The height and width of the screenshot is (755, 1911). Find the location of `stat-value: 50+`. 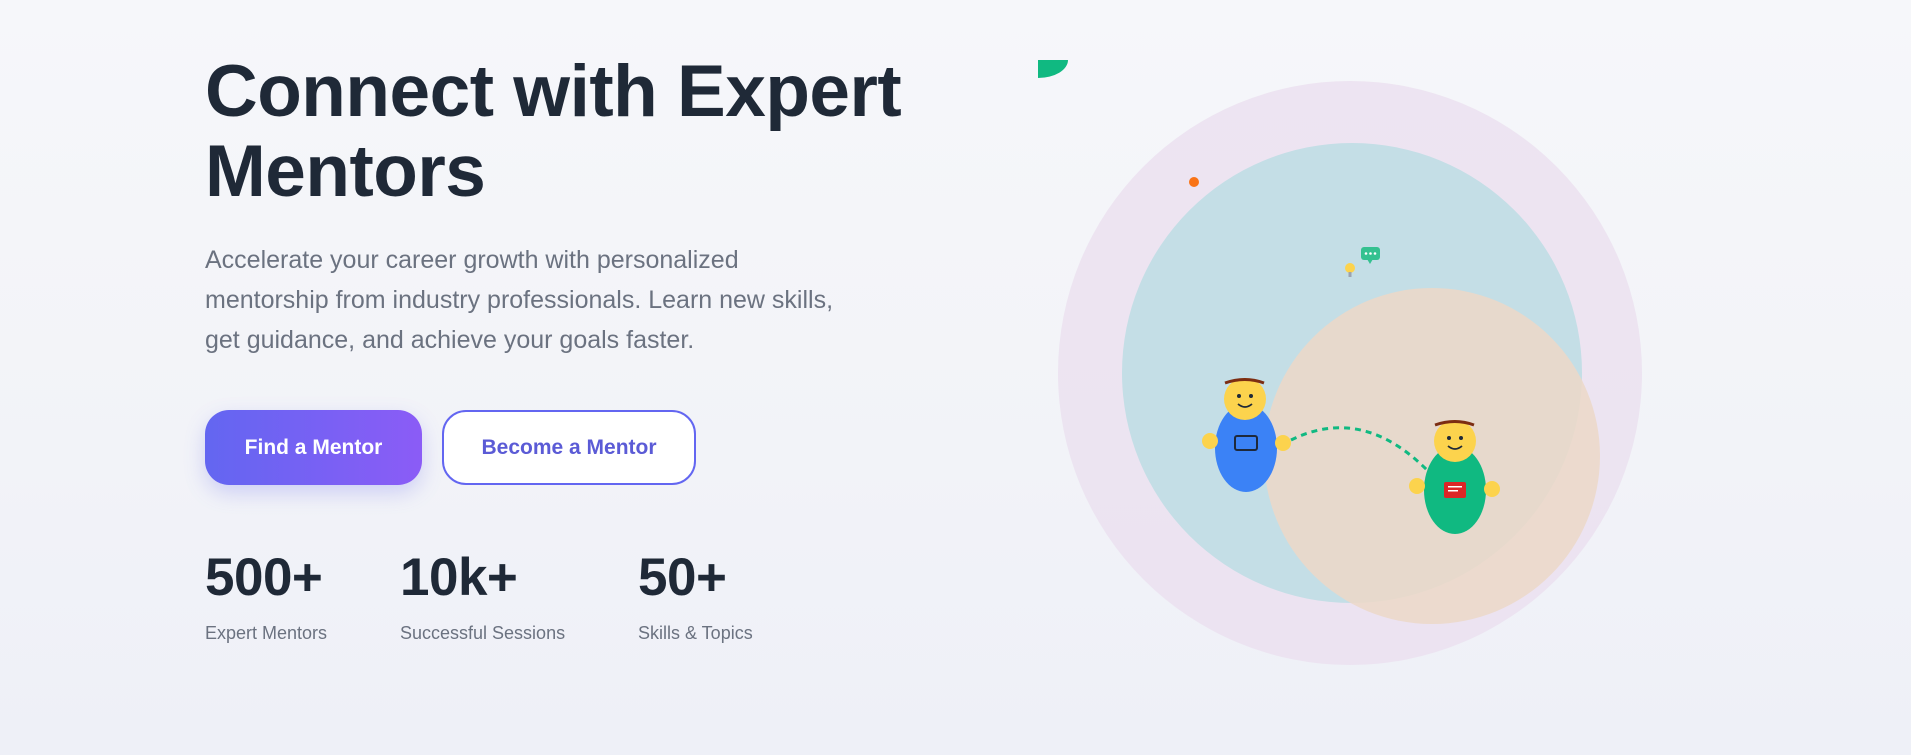

stat-value: 50+ is located at coordinates (682, 577).